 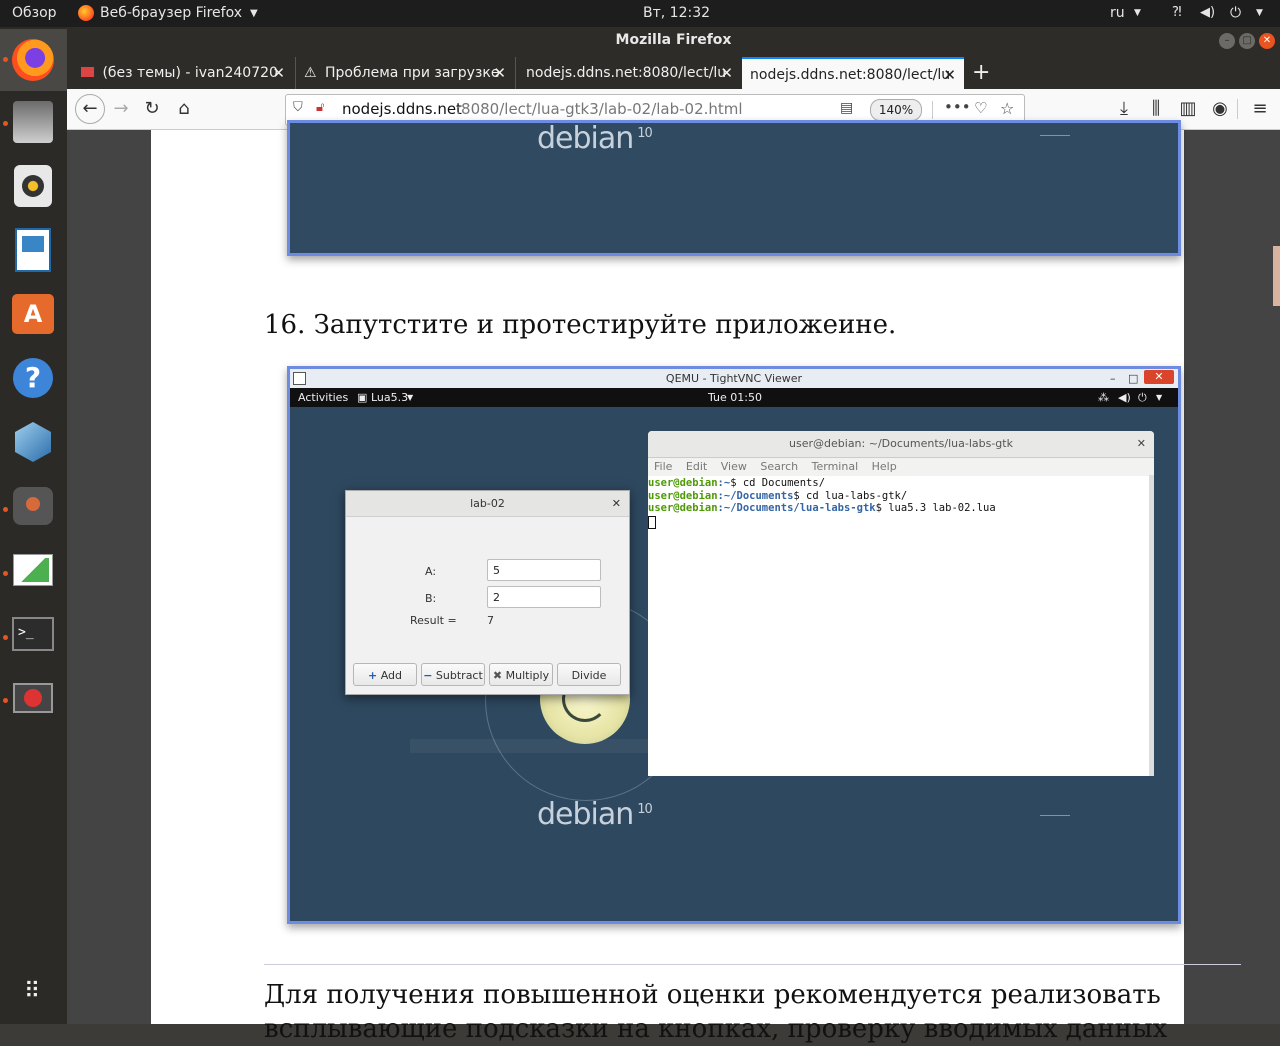 What do you see at coordinates (896, 110) in the screenshot?
I see `zoom-indicator: 140%` at bounding box center [896, 110].